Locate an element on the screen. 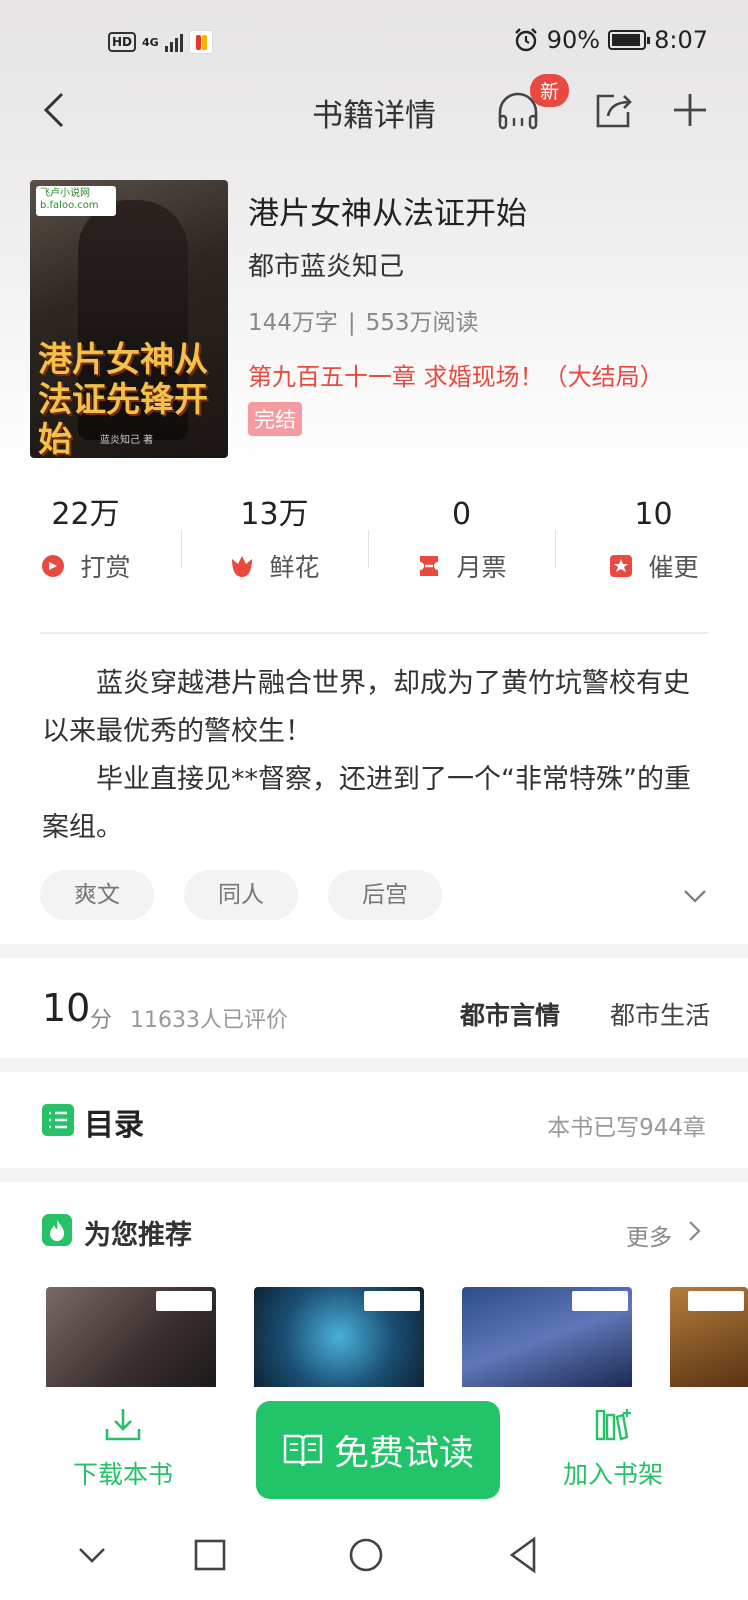  word-count: 144万字 is located at coordinates (293, 323).